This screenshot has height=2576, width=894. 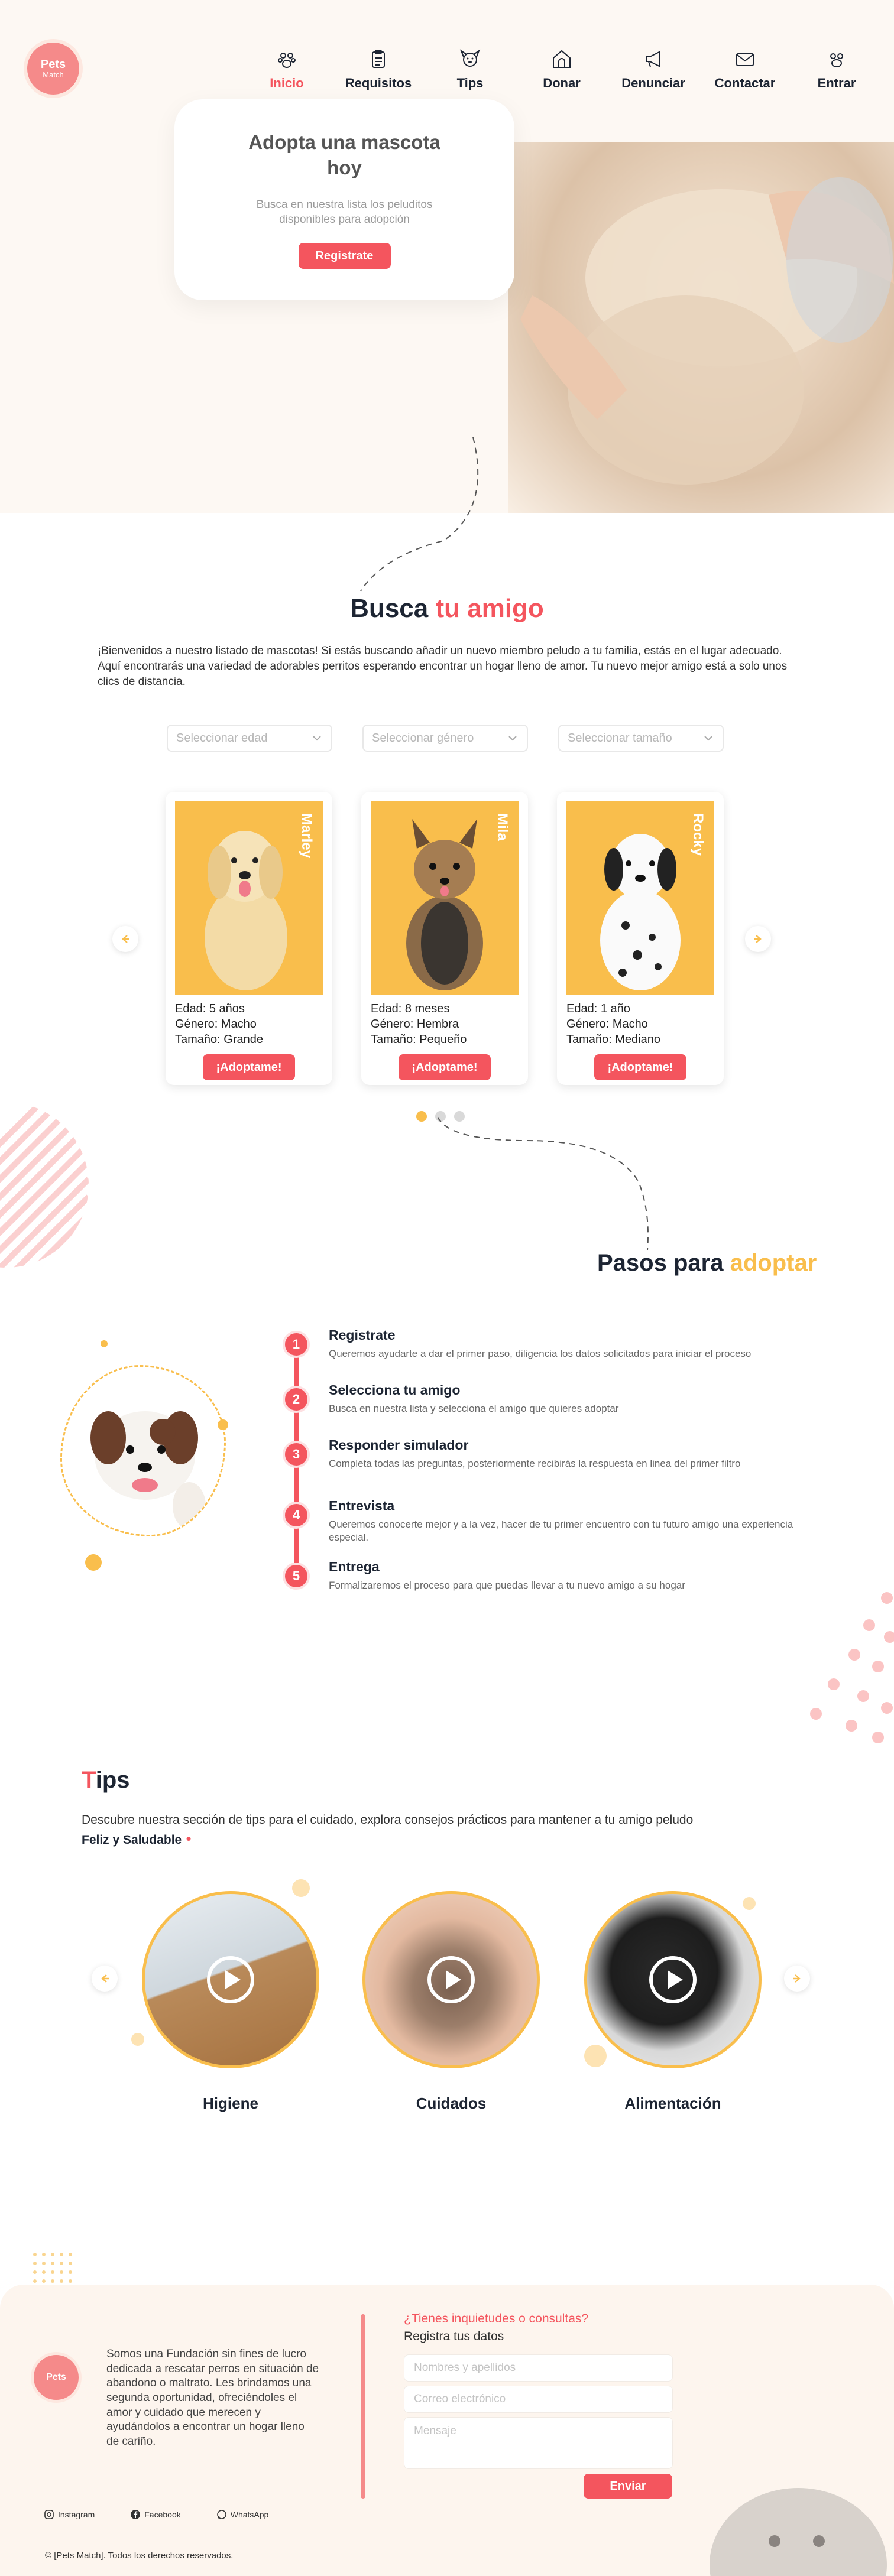 I want to click on tip-video-alimentacion, so click(x=673, y=1979).